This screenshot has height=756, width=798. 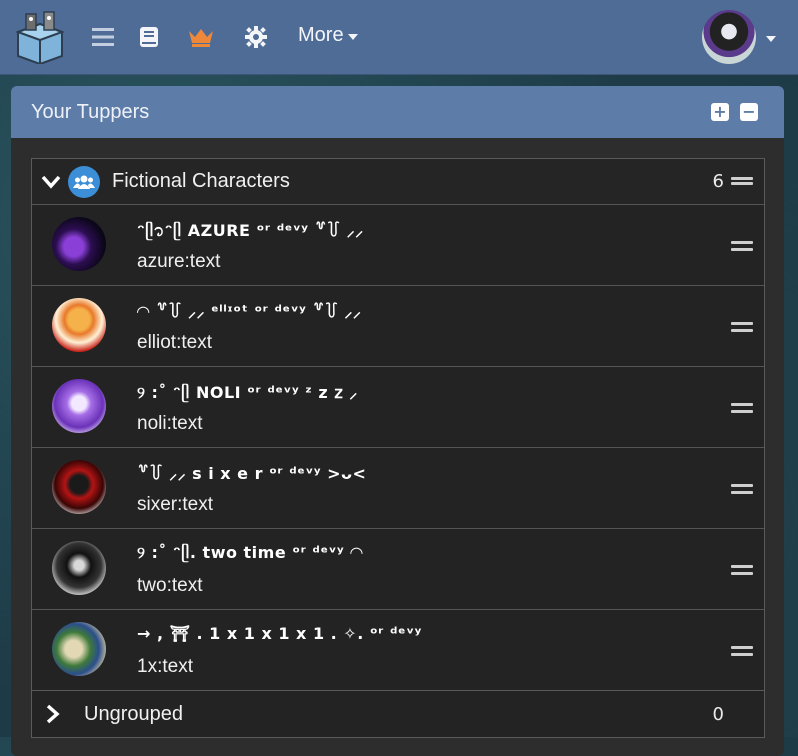 I want to click on chevron-right-icon, so click(x=53, y=714).